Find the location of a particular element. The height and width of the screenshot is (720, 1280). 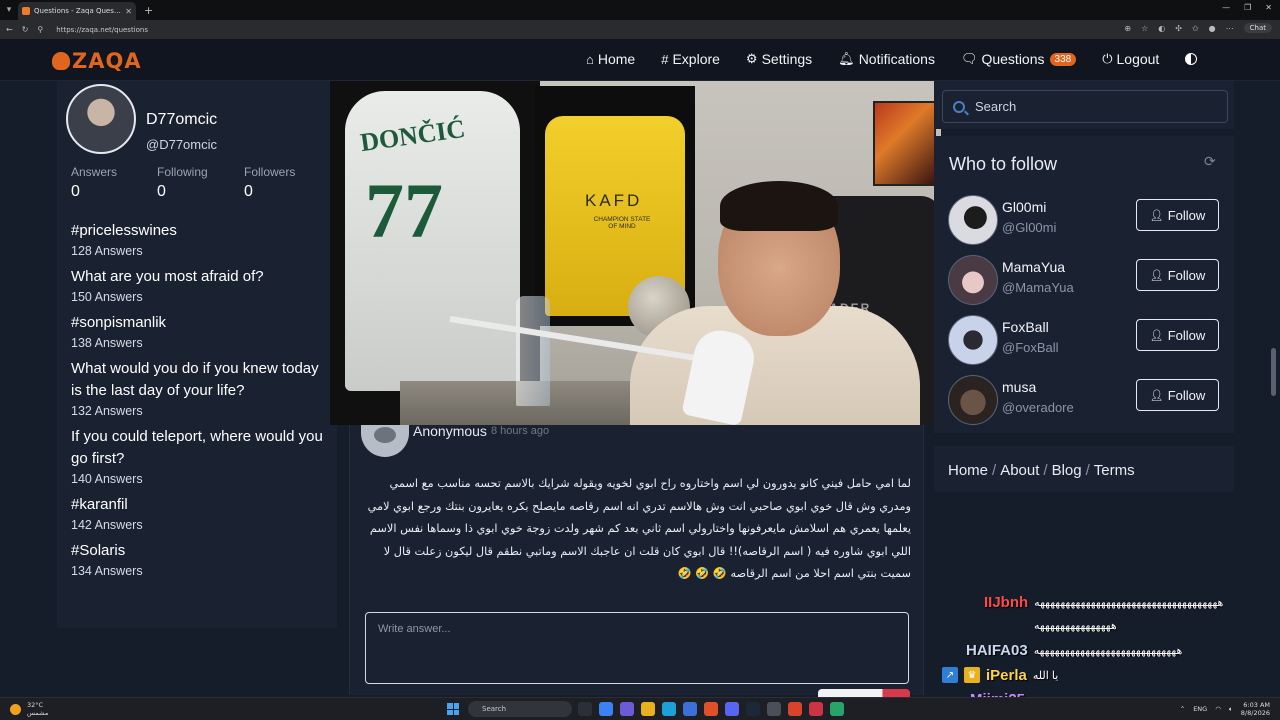

tray-chevron-icon: ⌃ is located at coordinates (1182, 709).